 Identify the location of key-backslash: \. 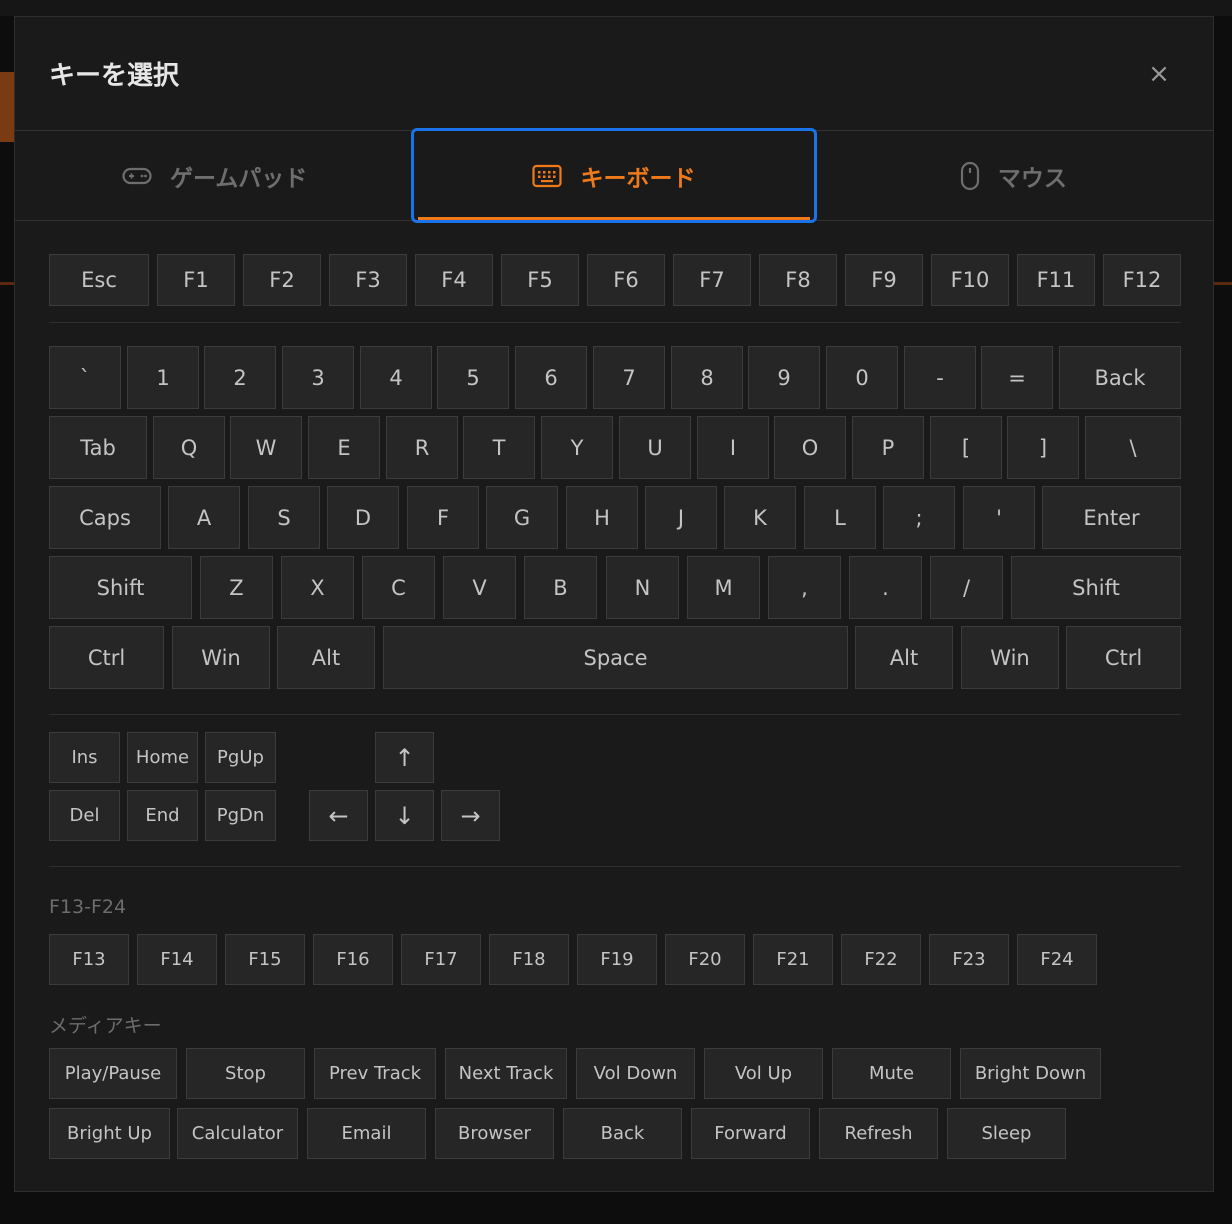
(1133, 447).